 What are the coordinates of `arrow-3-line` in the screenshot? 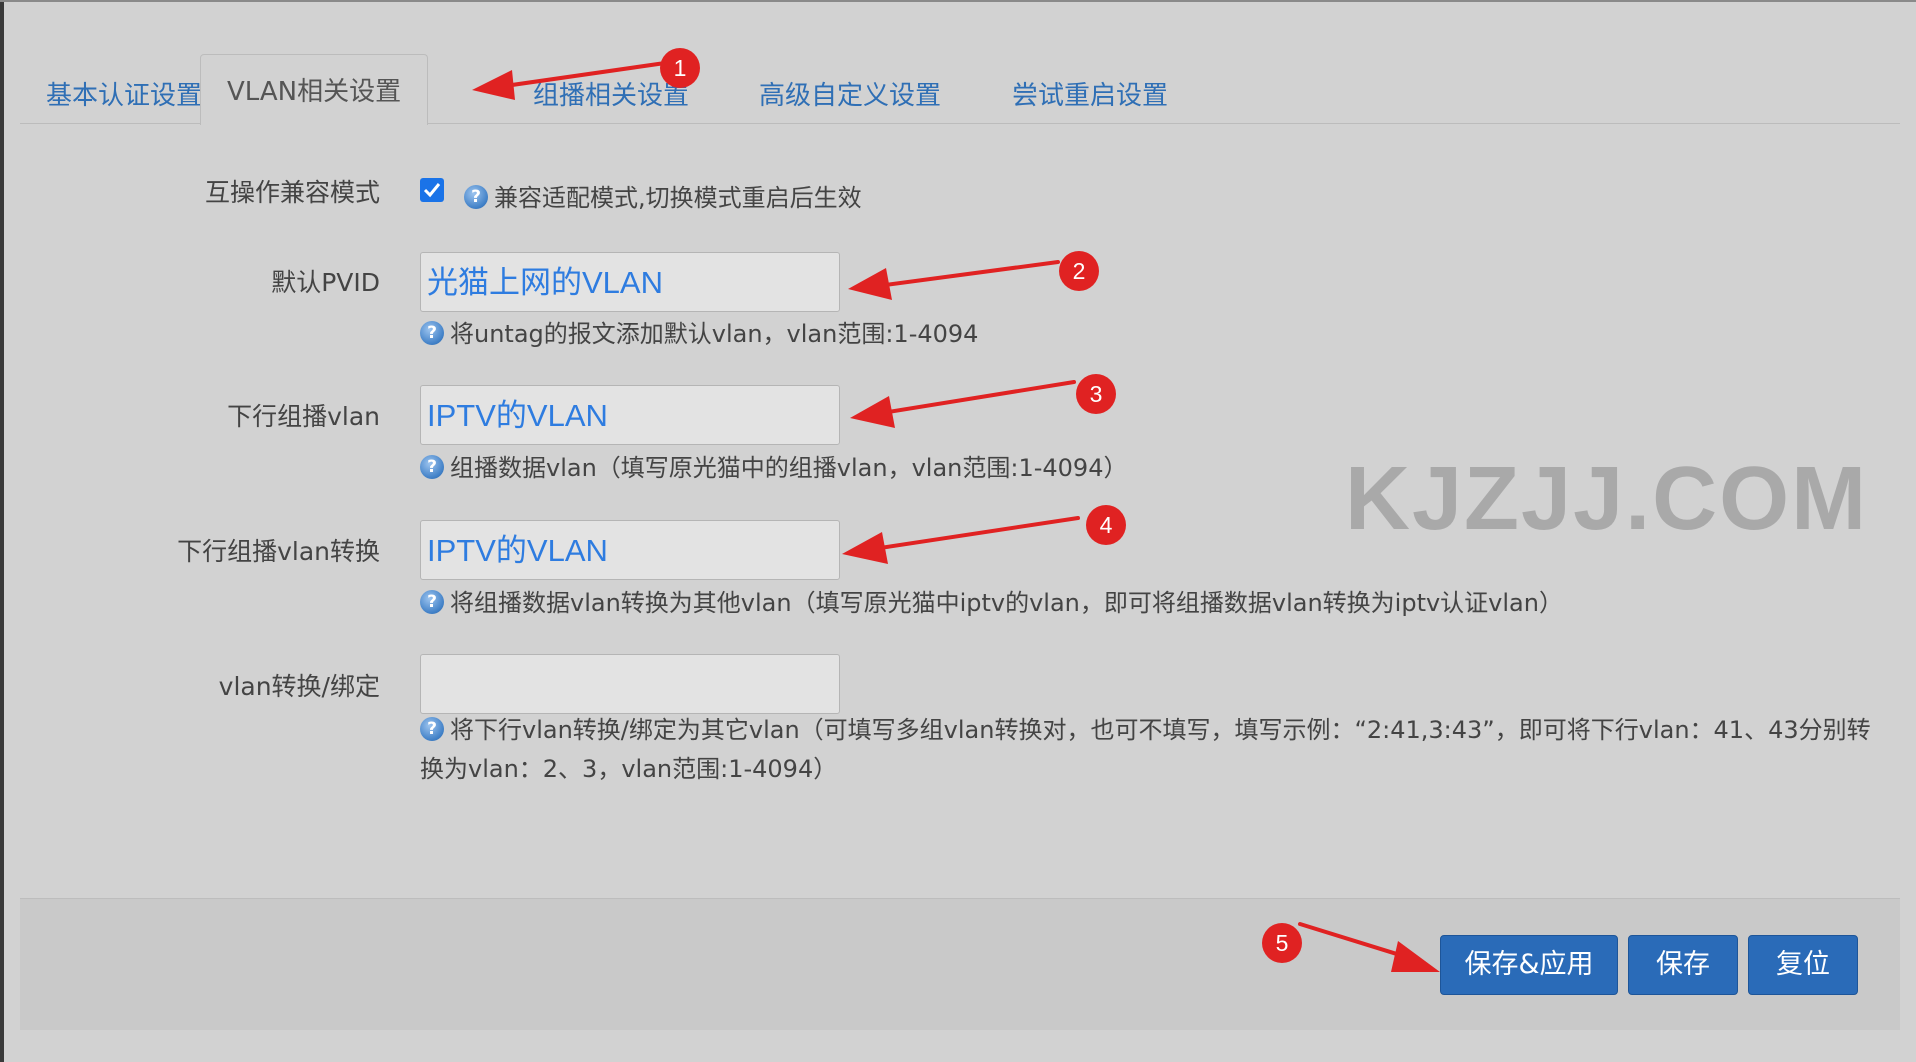 It's located at (981, 397).